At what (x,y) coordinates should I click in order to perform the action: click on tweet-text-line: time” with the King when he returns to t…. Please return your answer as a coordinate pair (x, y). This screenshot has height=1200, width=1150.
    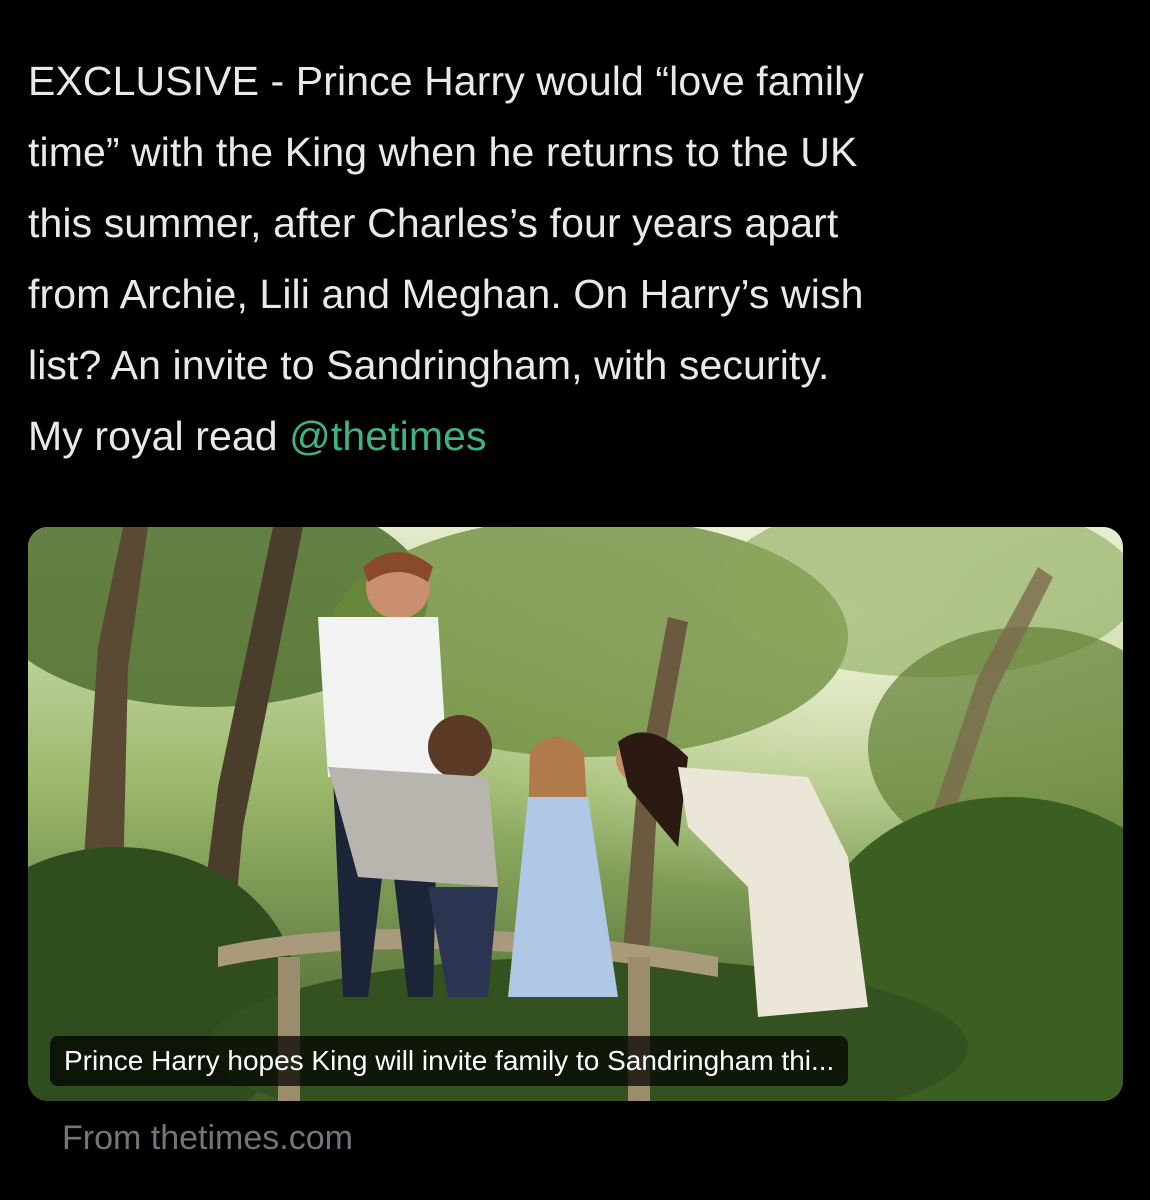
    Looking at the image, I should click on (443, 152).